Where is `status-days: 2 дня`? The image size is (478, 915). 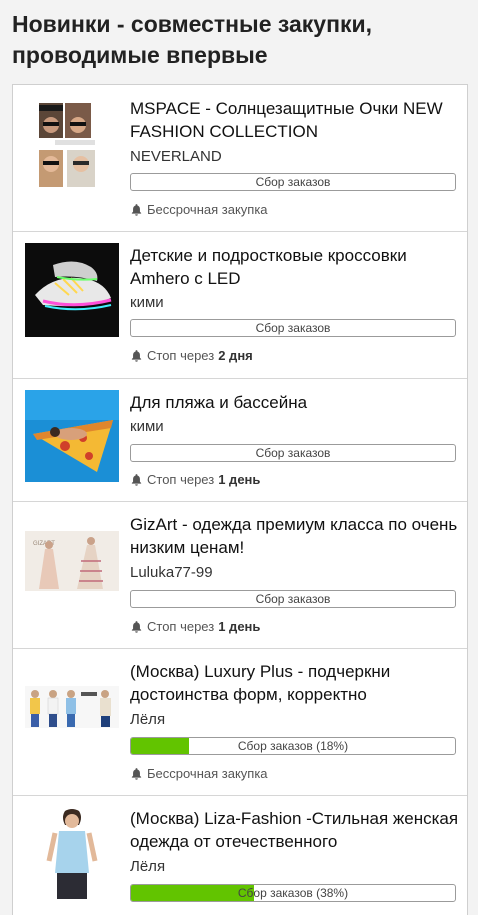 status-days: 2 дня is located at coordinates (235, 355).